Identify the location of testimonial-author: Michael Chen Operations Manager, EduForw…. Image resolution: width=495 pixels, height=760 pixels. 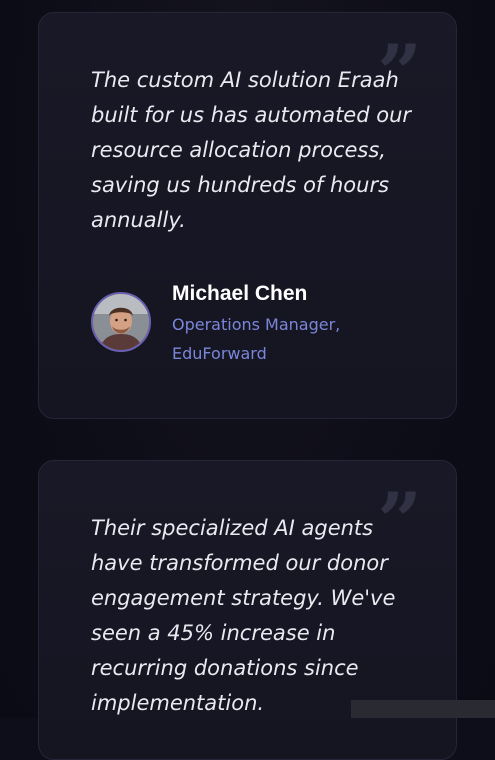
(231, 323).